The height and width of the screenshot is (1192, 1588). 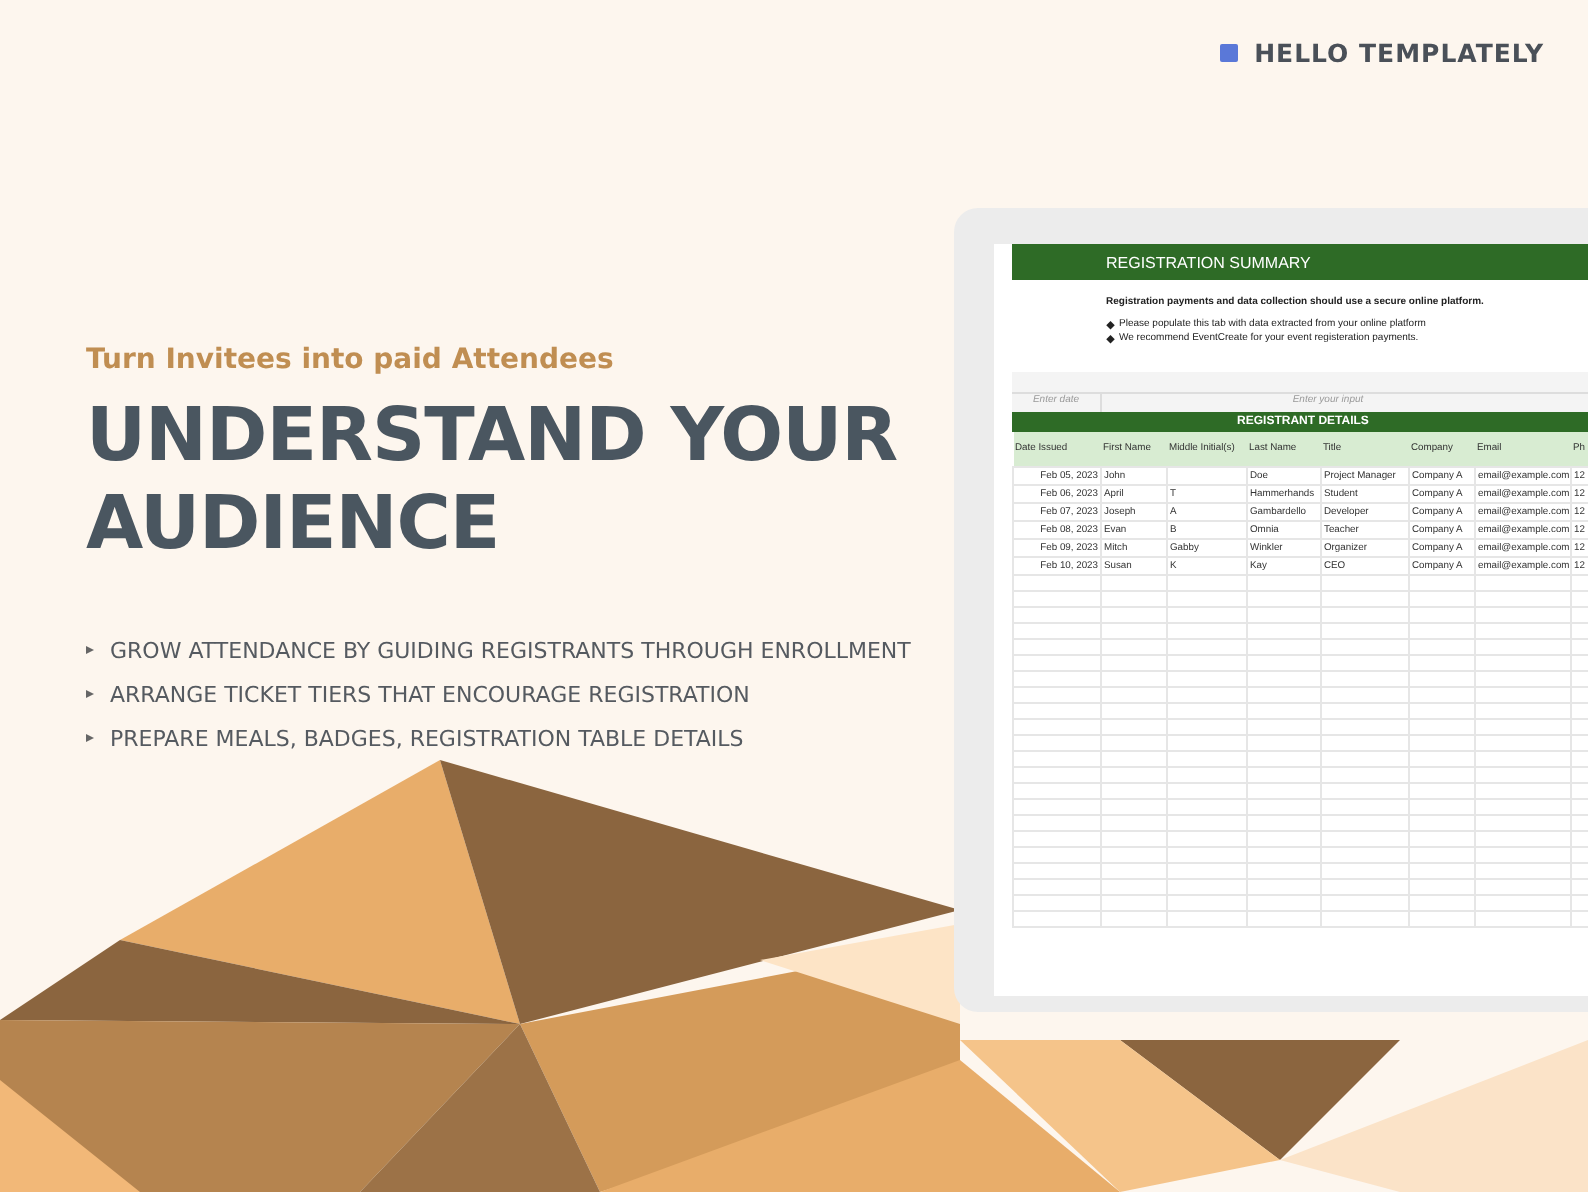 What do you see at coordinates (493, 480) in the screenshot?
I see `heading: UNDERSTAND YOUR AUDIENCE` at bounding box center [493, 480].